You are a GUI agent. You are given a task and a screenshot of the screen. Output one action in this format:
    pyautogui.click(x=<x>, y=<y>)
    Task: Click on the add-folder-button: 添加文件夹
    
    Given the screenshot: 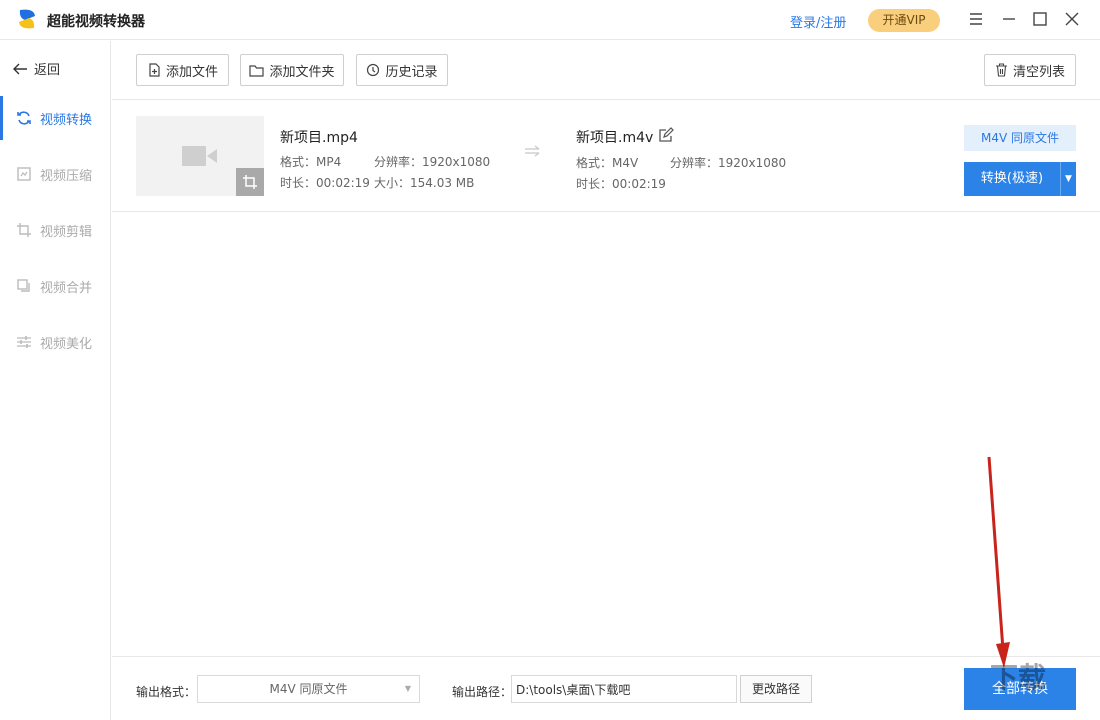 What is the action you would take?
    pyautogui.click(x=292, y=70)
    